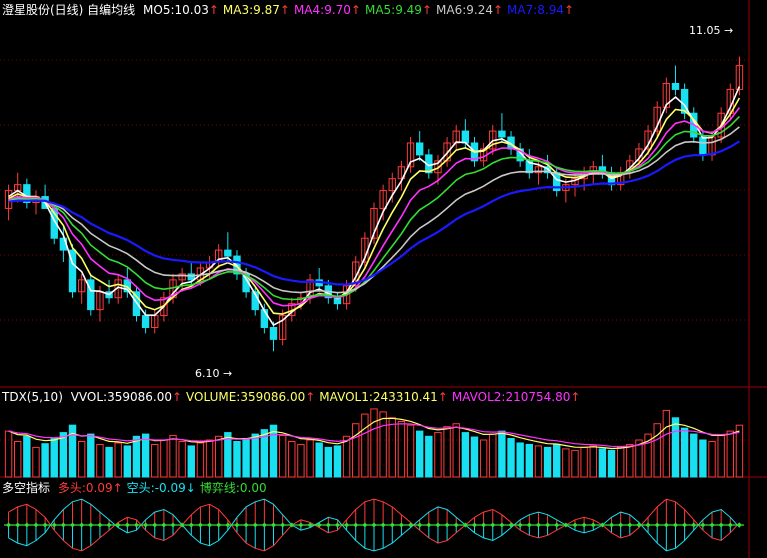 The width and height of the screenshot is (767, 558). I want to click on header_volume-item-1: VOLUME:359086.00, so click(246, 397).